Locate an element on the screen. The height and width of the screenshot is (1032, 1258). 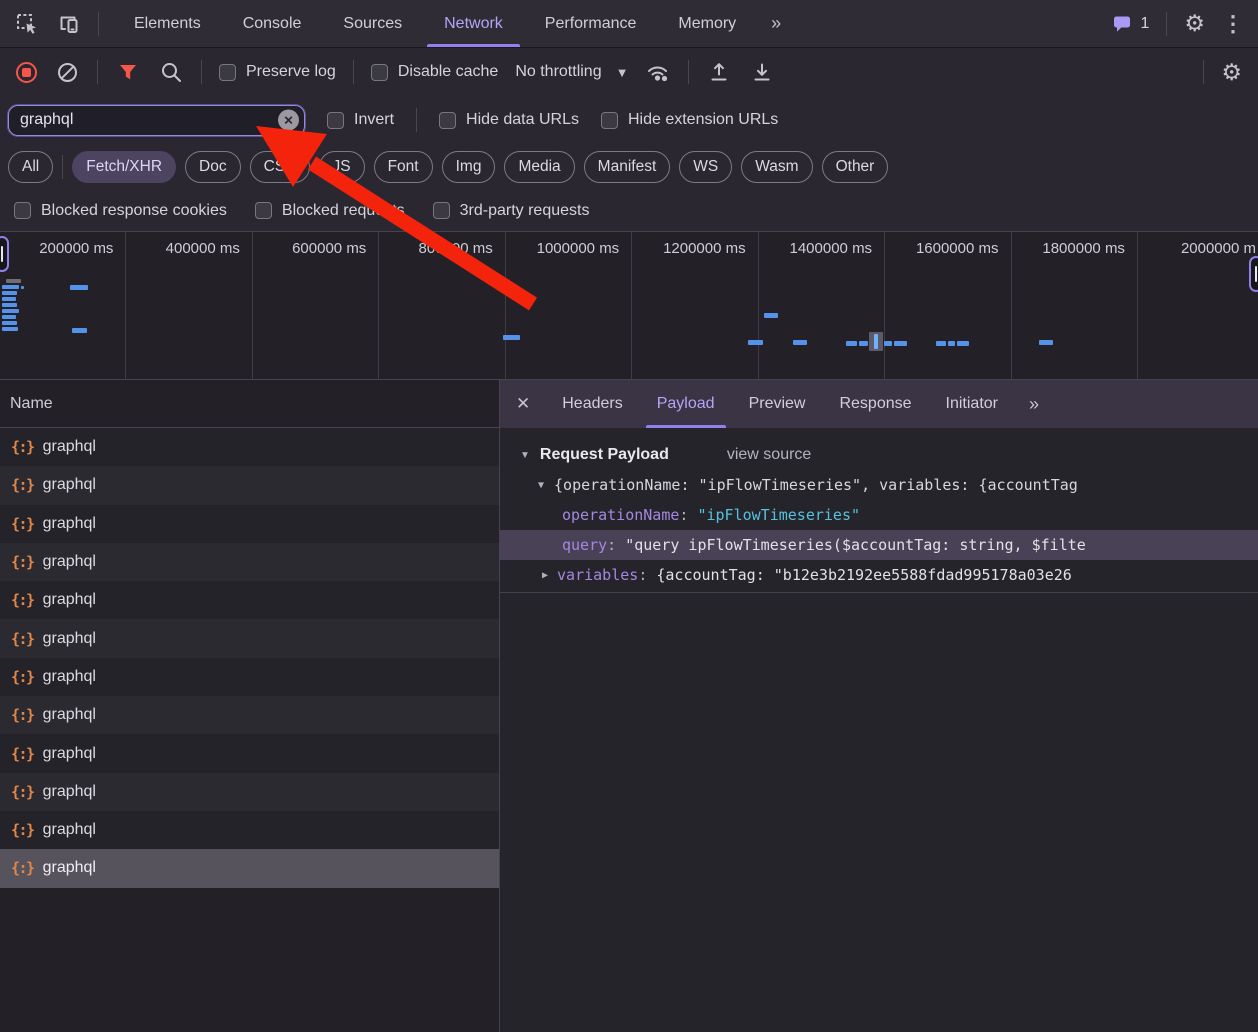
disable-cache-checkbox is located at coordinates (379, 72).